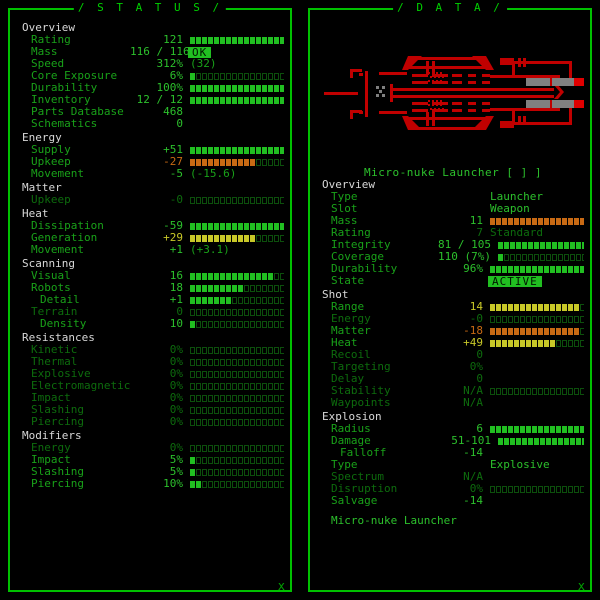  What do you see at coordinates (453, 95) in the screenshot?
I see `micro-nuke-launcher-schematic` at bounding box center [453, 95].